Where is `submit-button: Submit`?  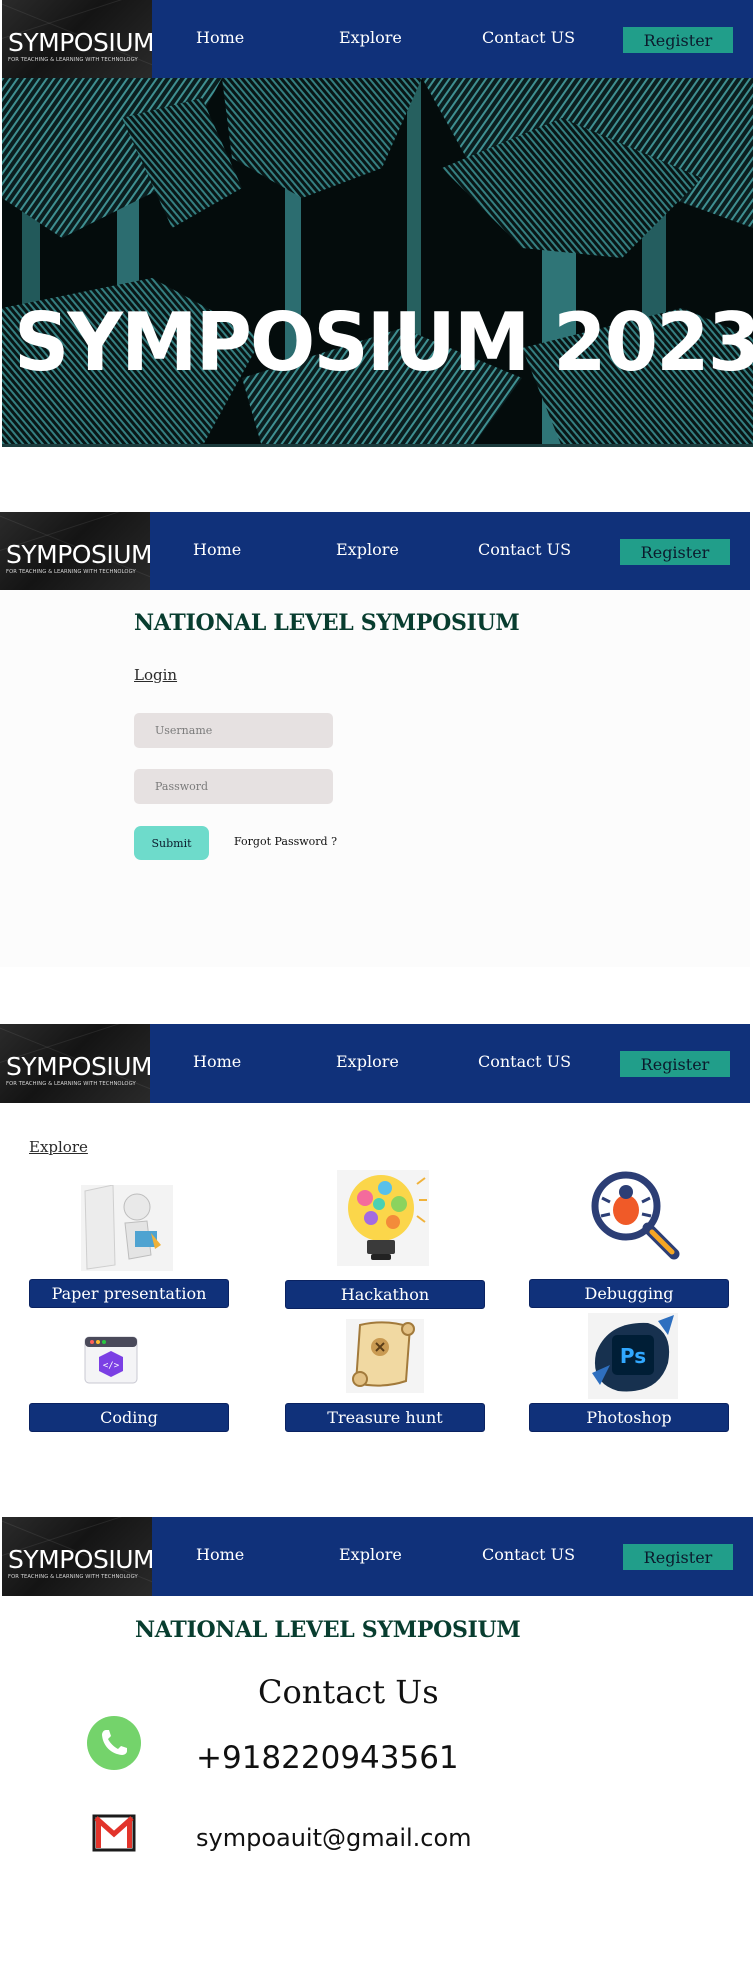 submit-button: Submit is located at coordinates (171, 843).